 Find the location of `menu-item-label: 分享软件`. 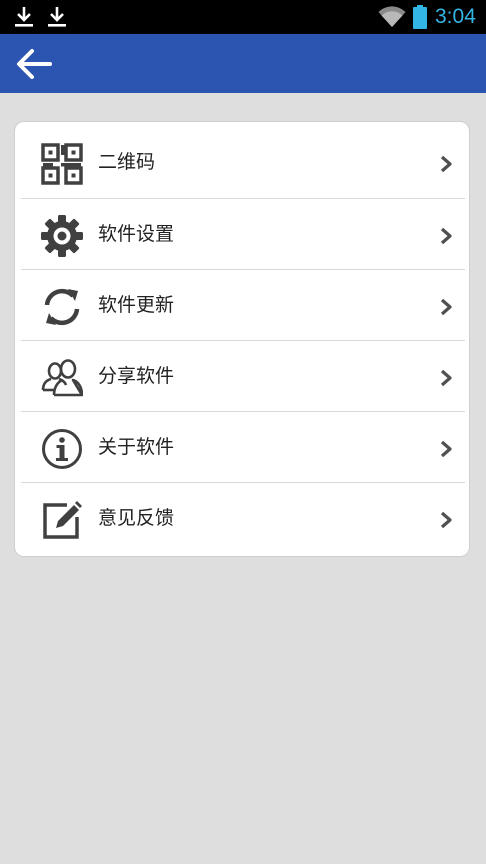

menu-item-label: 分享软件 is located at coordinates (136, 376).